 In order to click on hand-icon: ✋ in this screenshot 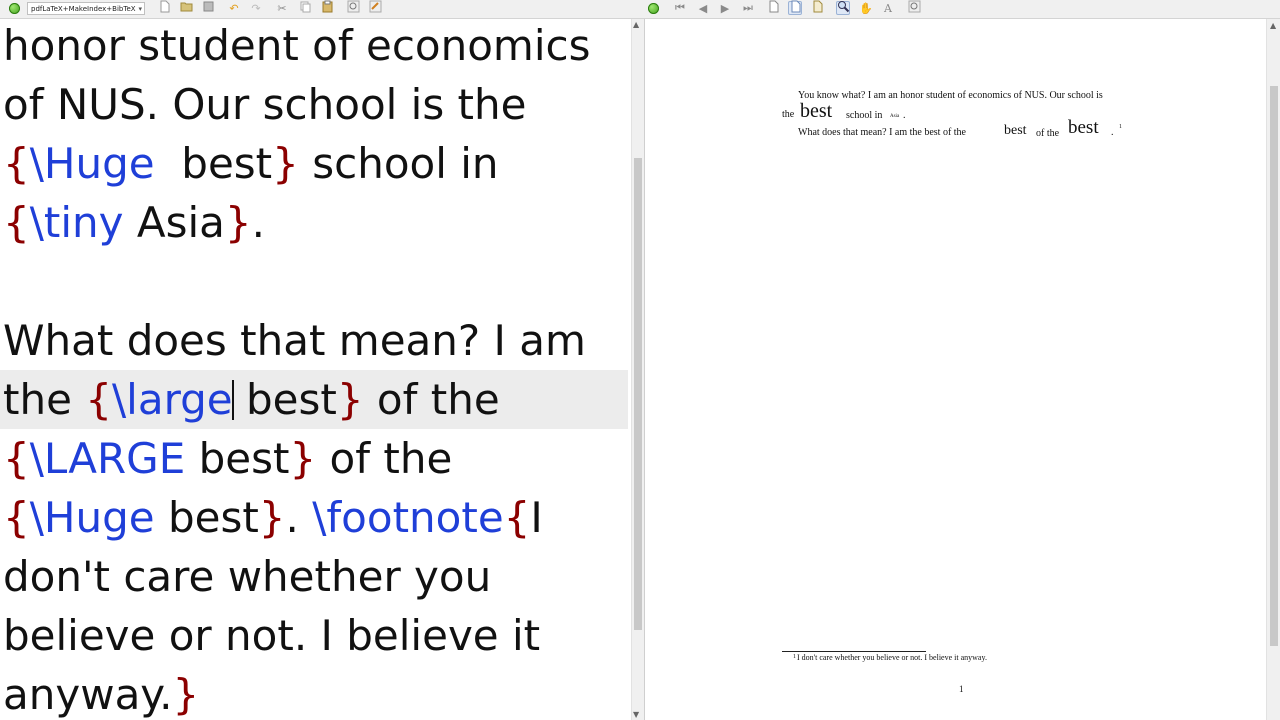, I will do `click(866, 8)`.